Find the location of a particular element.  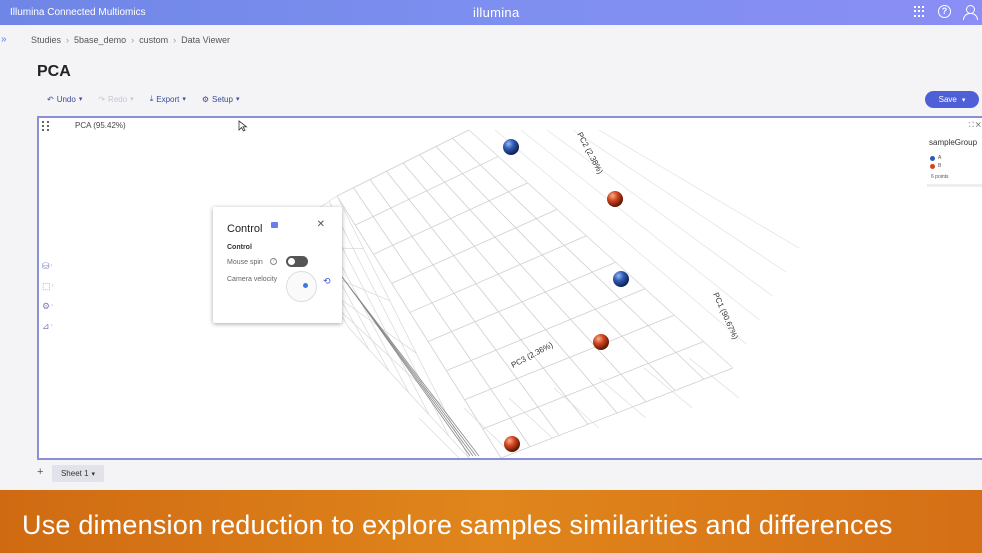

info-icon: ? is located at coordinates (273, 261).